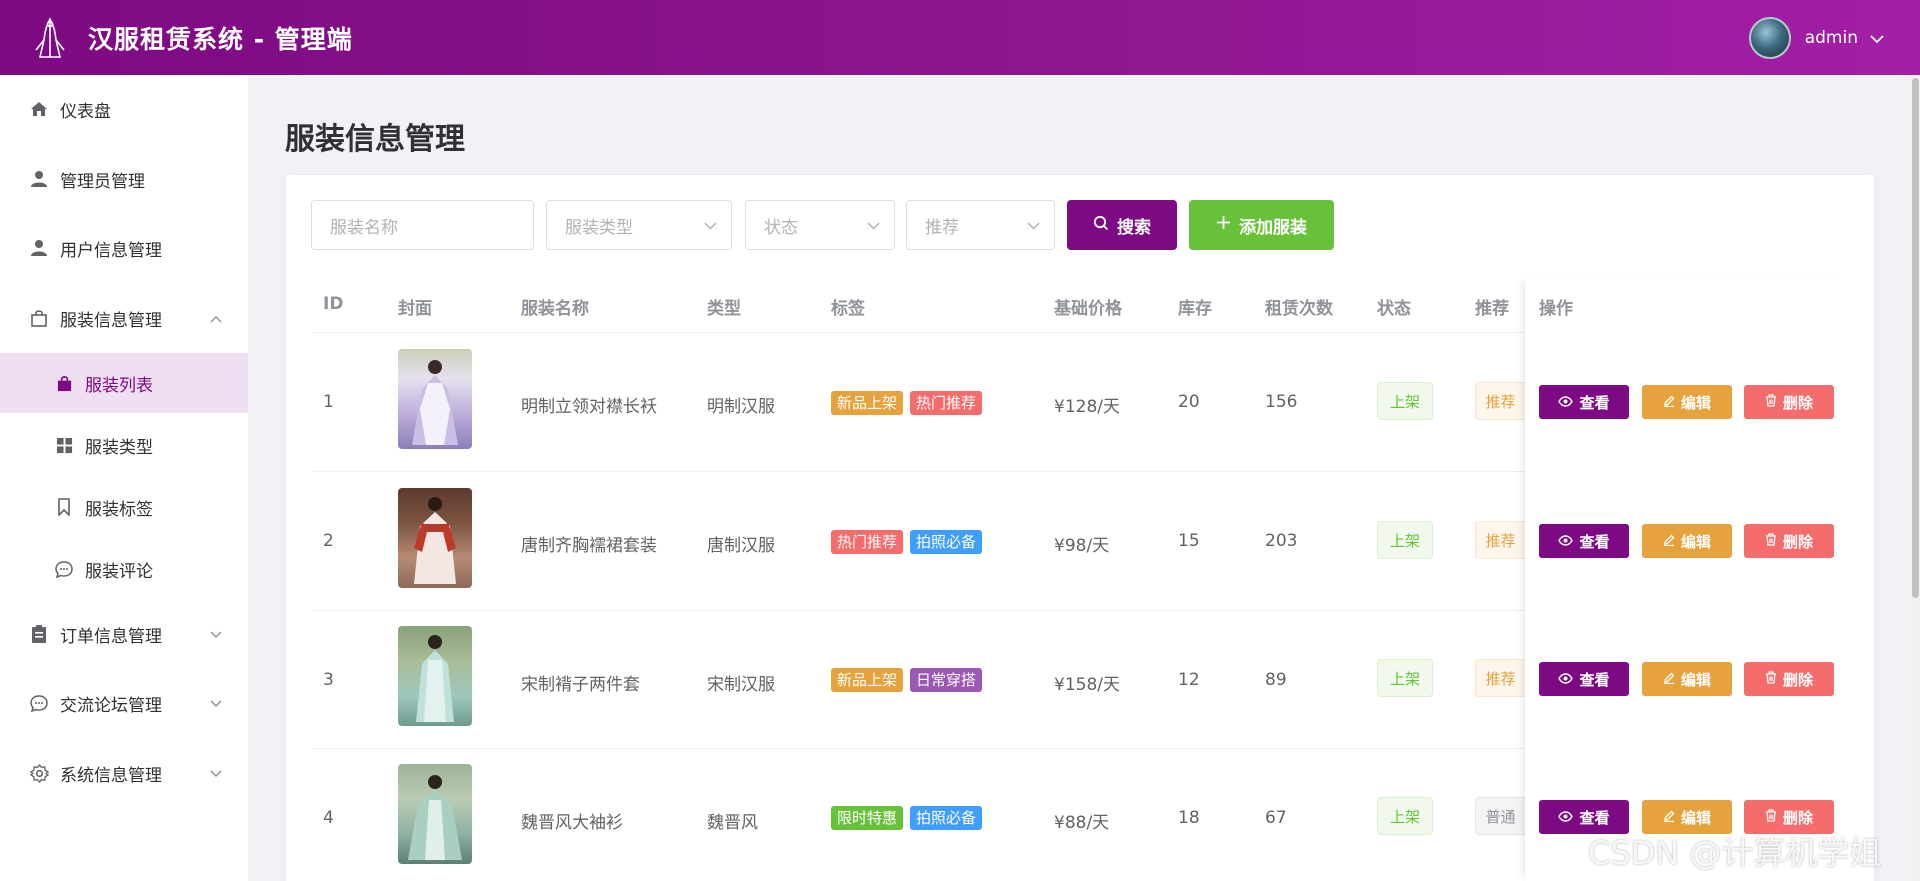 The height and width of the screenshot is (881, 1920). What do you see at coordinates (124, 507) in the screenshot?
I see `sidebar-subitem-clothing-tags: 服装标签` at bounding box center [124, 507].